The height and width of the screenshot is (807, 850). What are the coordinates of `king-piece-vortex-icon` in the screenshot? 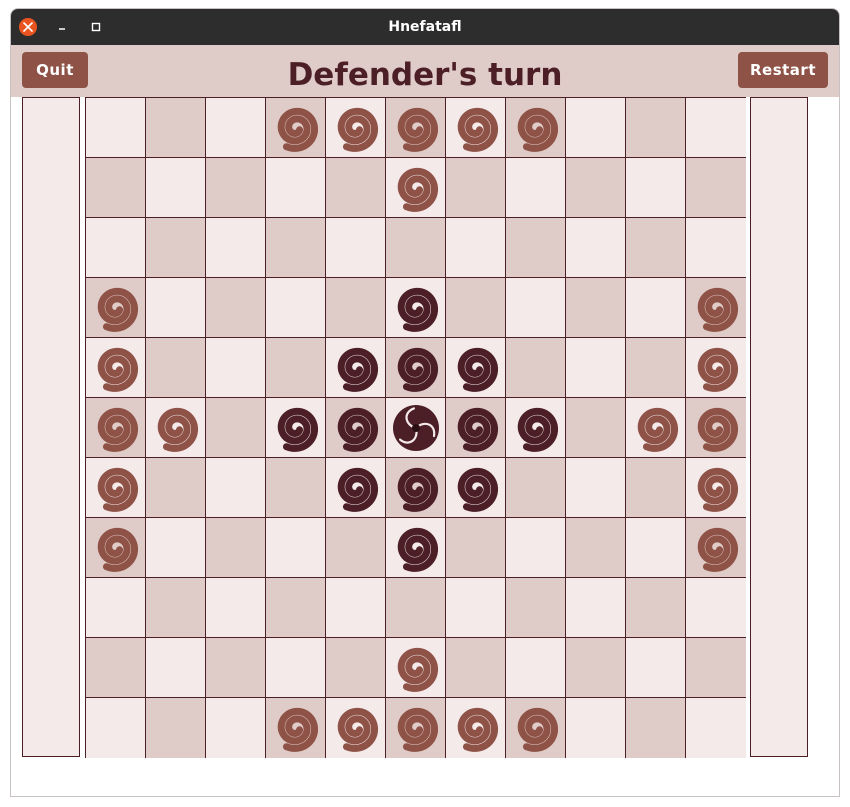 It's located at (416, 428).